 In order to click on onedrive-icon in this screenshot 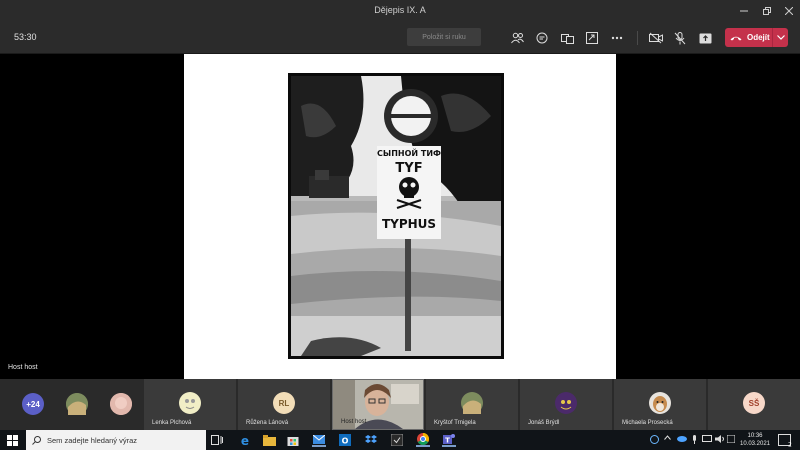, I will do `click(681, 439)`.